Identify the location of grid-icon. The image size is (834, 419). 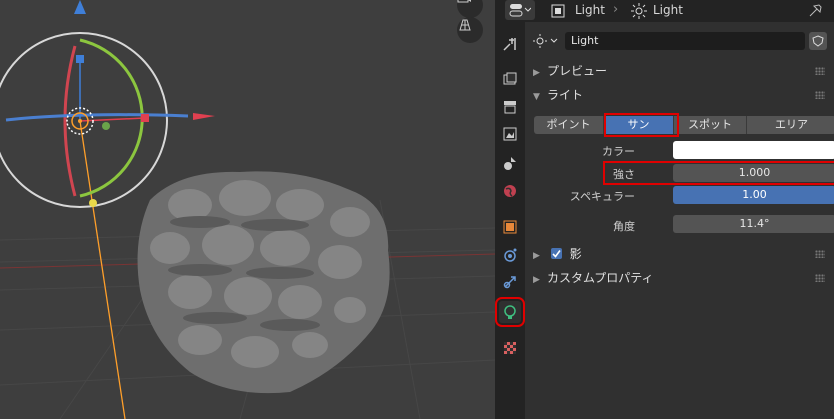
(465, 25).